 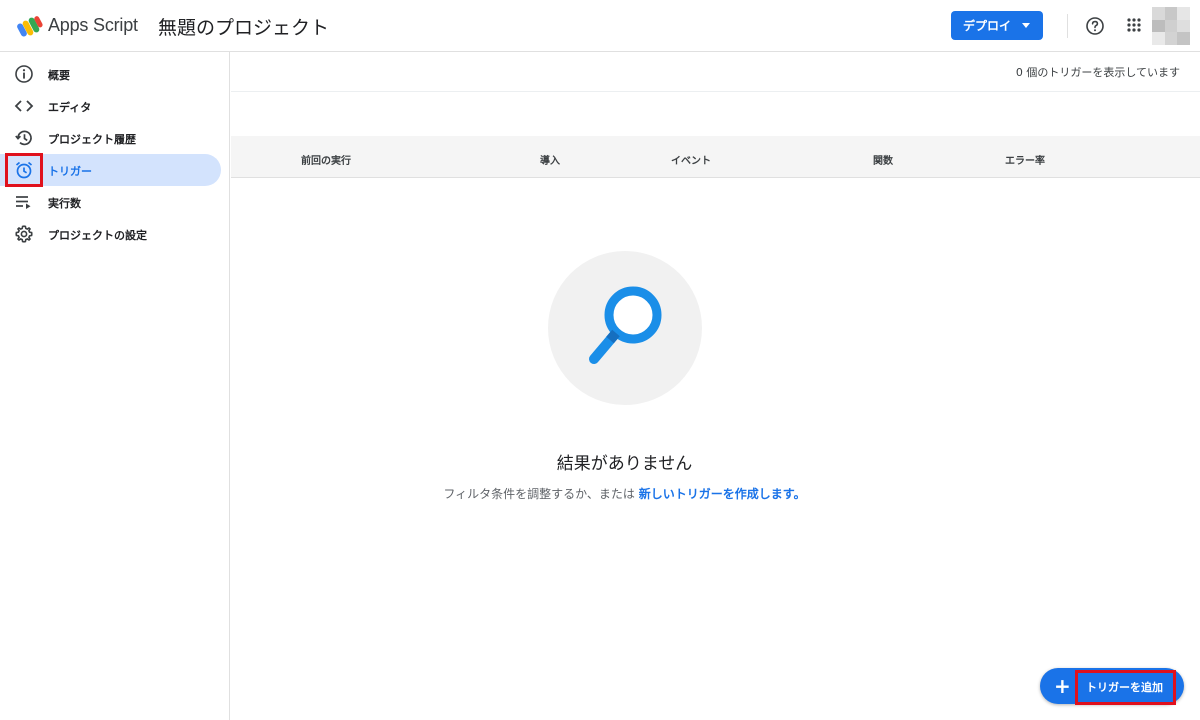 What do you see at coordinates (722, 494) in the screenshot?
I see `create-trigger-link: 新しいトリガーを作成します。` at bounding box center [722, 494].